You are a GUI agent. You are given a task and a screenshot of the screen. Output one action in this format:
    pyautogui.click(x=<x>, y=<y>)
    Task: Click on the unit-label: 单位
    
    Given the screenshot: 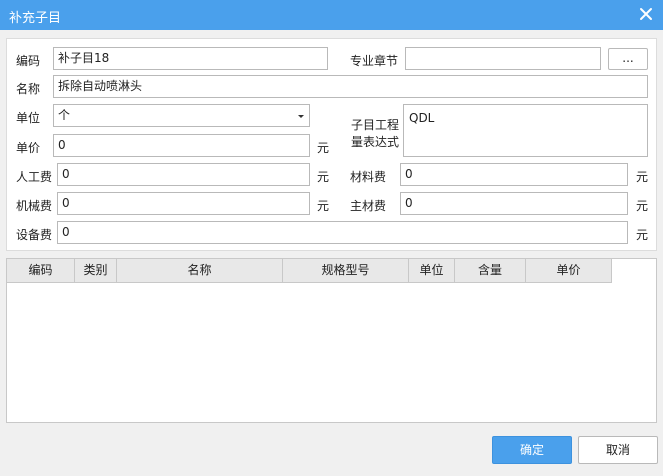 What is the action you would take?
    pyautogui.click(x=28, y=118)
    